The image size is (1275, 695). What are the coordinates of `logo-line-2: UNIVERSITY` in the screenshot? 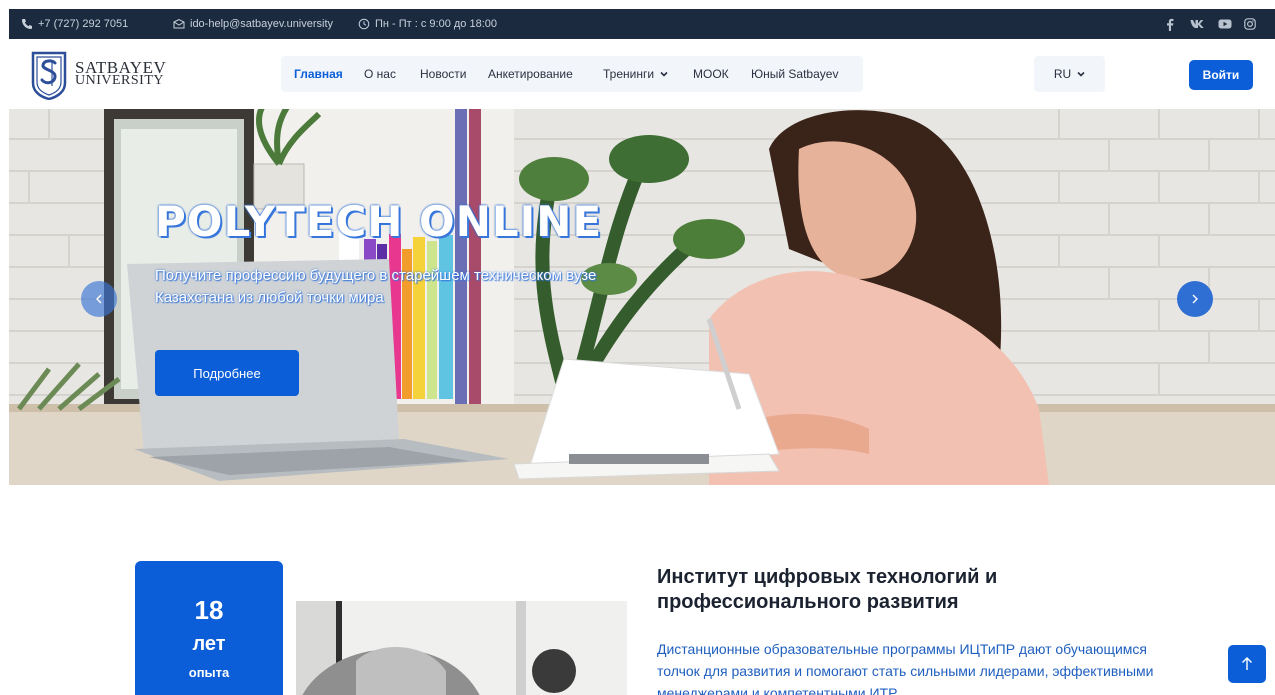 It's located at (119, 80).